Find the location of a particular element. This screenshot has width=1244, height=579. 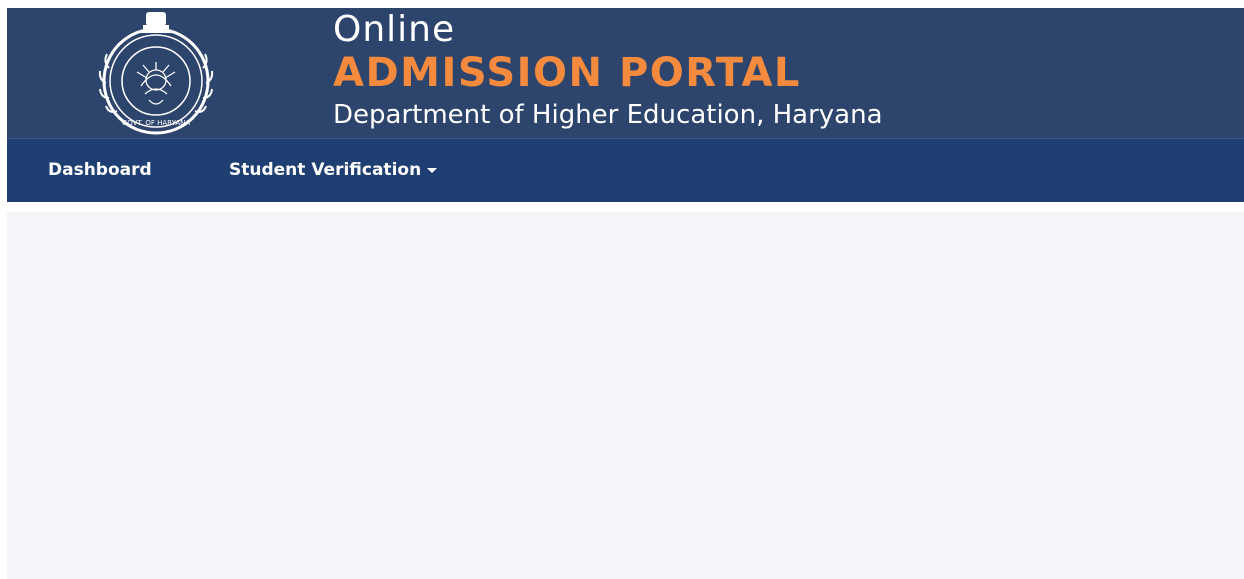

emblem-ring-text: GOVT. OF HARYANA is located at coordinates (156, 123).